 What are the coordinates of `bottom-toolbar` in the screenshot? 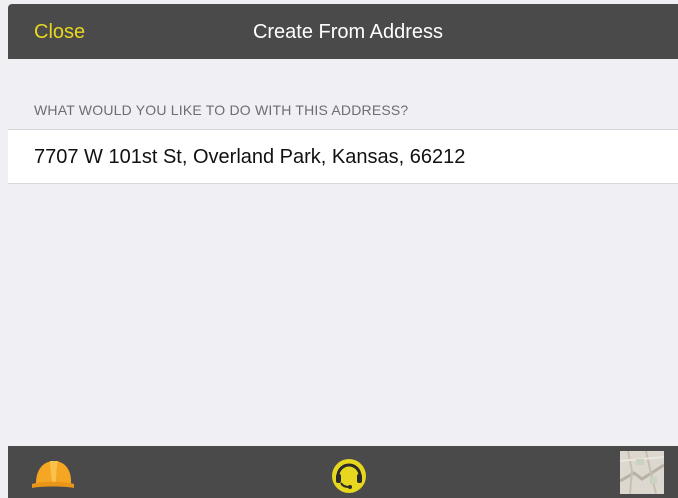 It's located at (343, 472).